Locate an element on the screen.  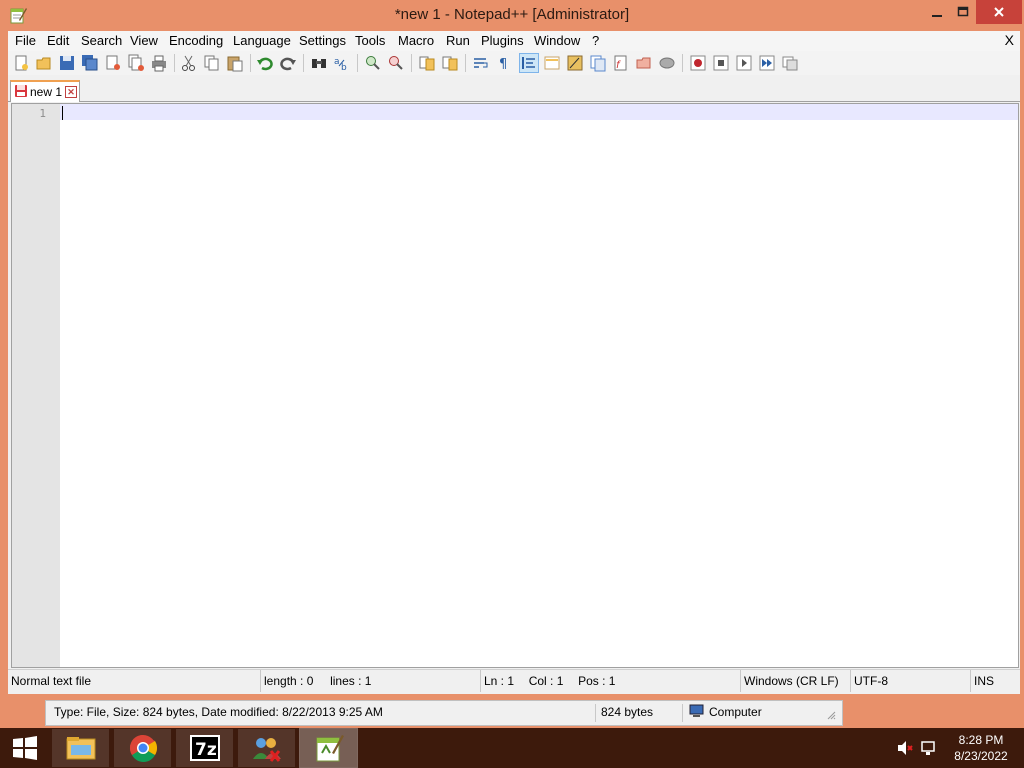
undo-icon is located at coordinates (265, 63).